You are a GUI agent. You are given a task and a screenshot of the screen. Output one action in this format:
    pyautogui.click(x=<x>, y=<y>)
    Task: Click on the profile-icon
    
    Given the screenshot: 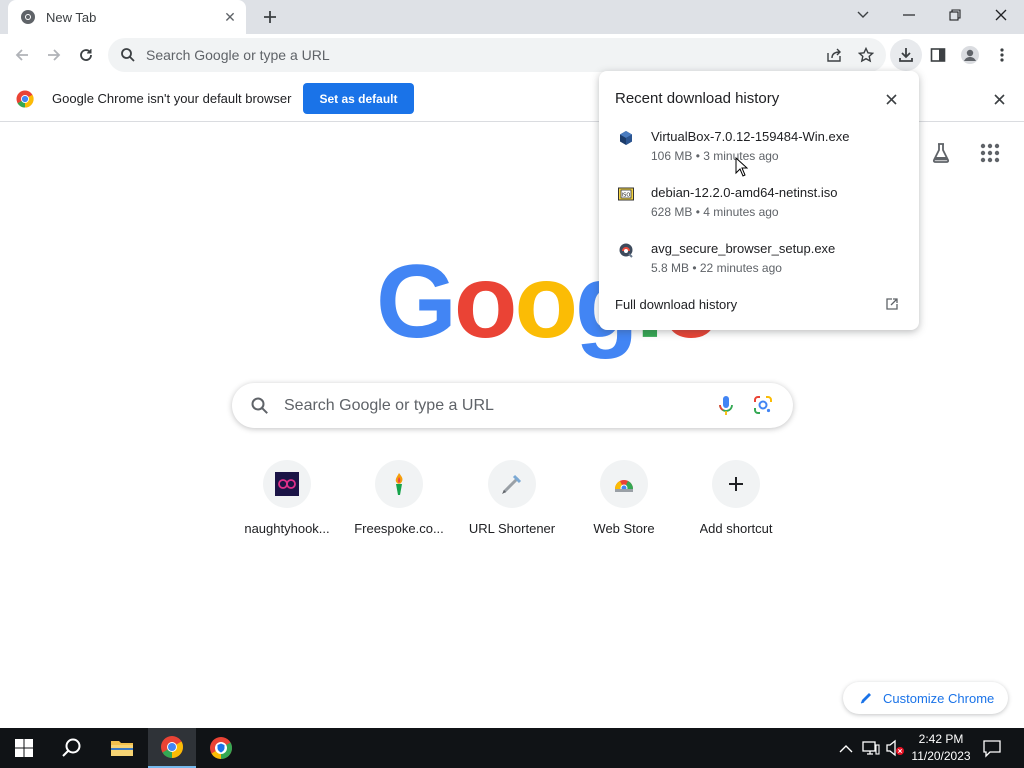 What is the action you would take?
    pyautogui.click(x=970, y=55)
    